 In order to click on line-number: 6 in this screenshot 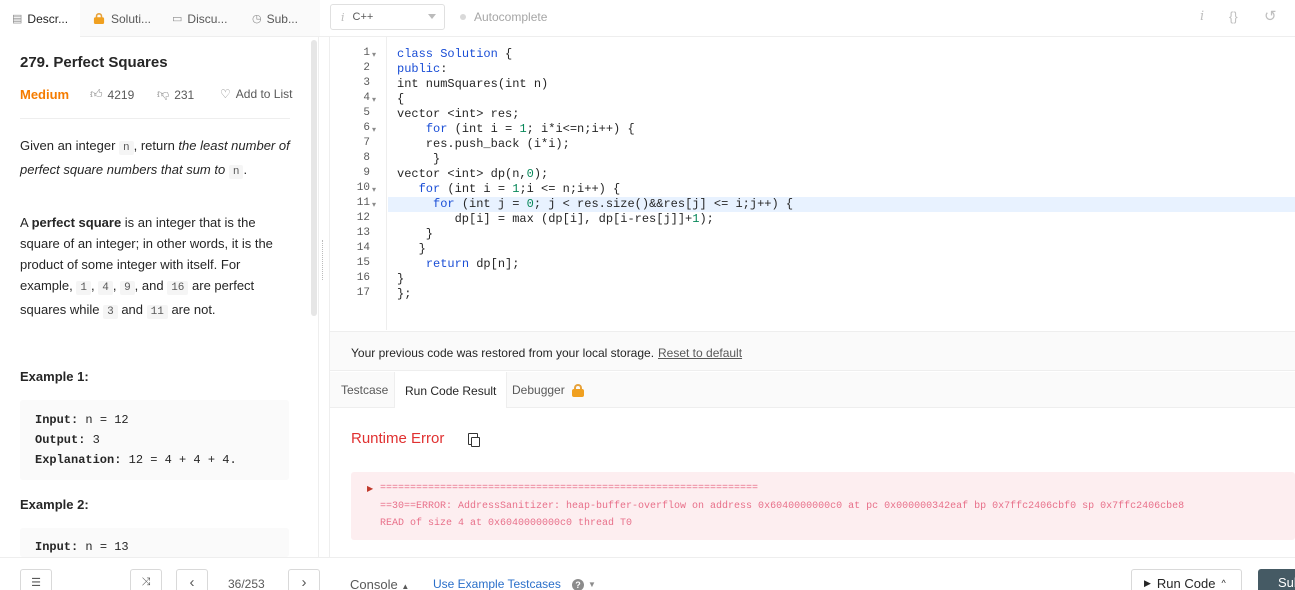, I will do `click(366, 128)`.